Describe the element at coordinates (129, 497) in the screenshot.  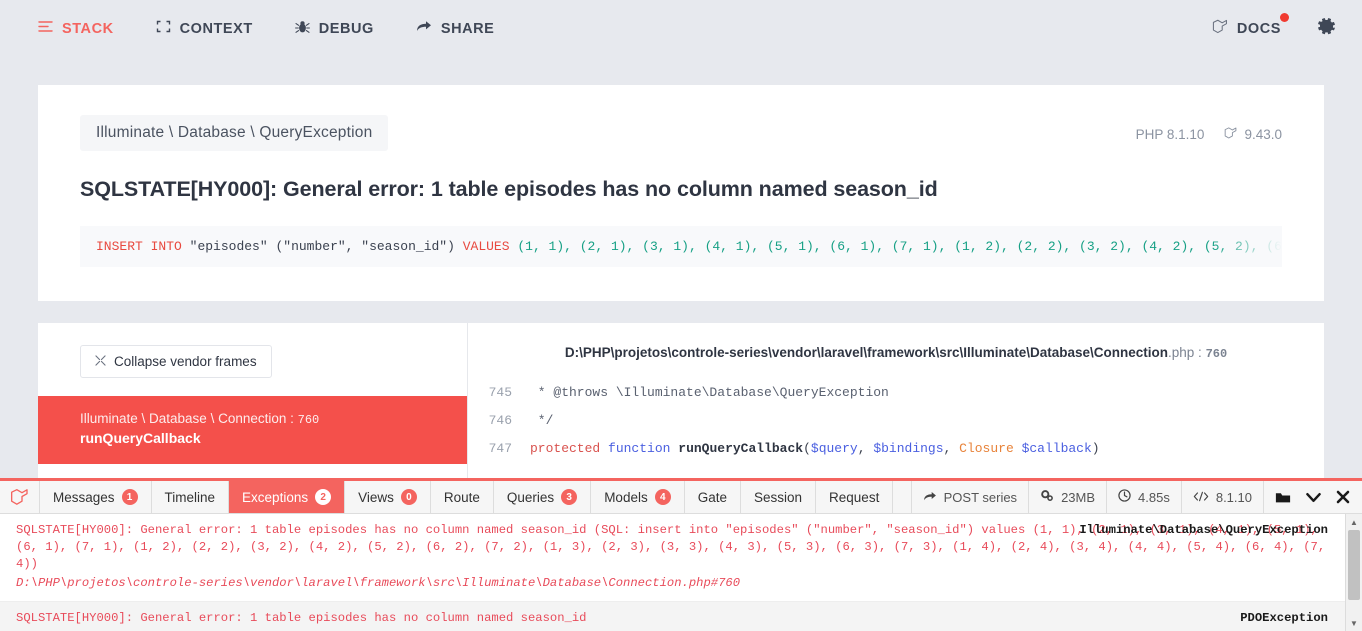
I see `tab-badge: 1` at that location.